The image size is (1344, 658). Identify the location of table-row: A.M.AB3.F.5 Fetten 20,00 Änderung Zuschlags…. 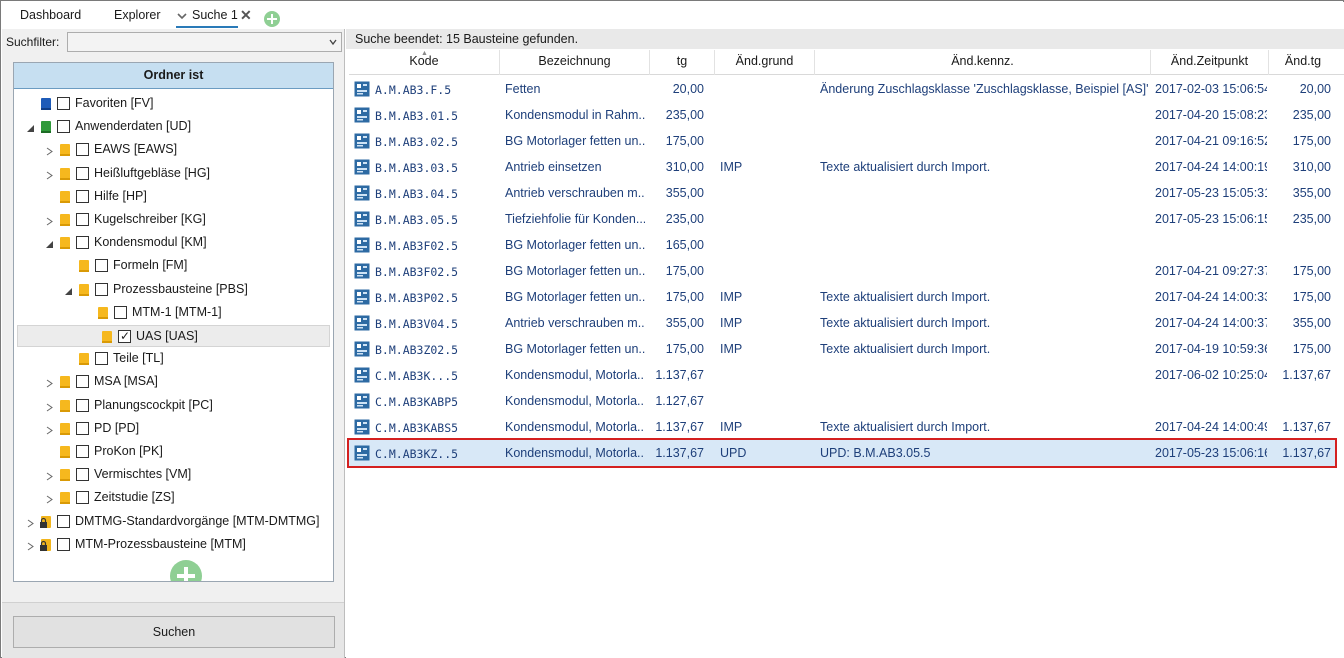
(843, 89).